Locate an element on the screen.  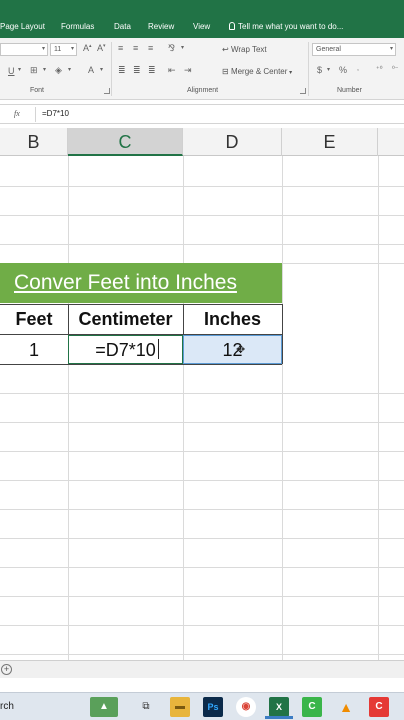
font-size-dropdown: 11 ▾ is located at coordinates (63, 49).